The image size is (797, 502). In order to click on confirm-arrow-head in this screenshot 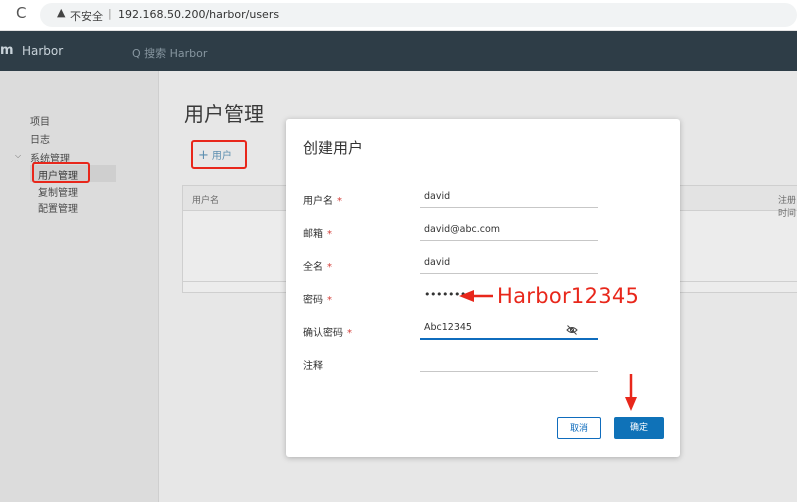, I will do `click(631, 404)`.